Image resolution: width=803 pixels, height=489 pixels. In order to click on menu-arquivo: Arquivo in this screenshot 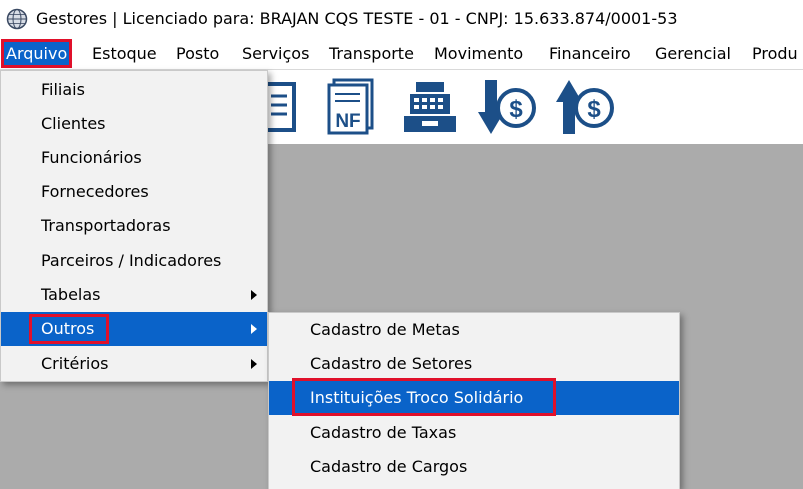, I will do `click(36, 53)`.